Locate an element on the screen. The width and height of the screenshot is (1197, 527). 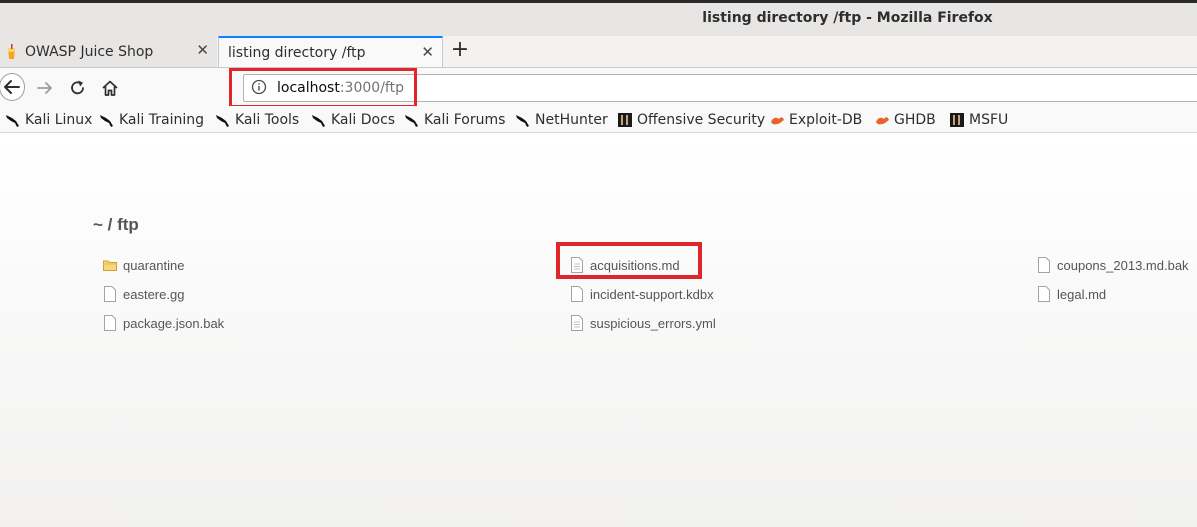
file-list-item: package.json.bak is located at coordinates (163, 323).